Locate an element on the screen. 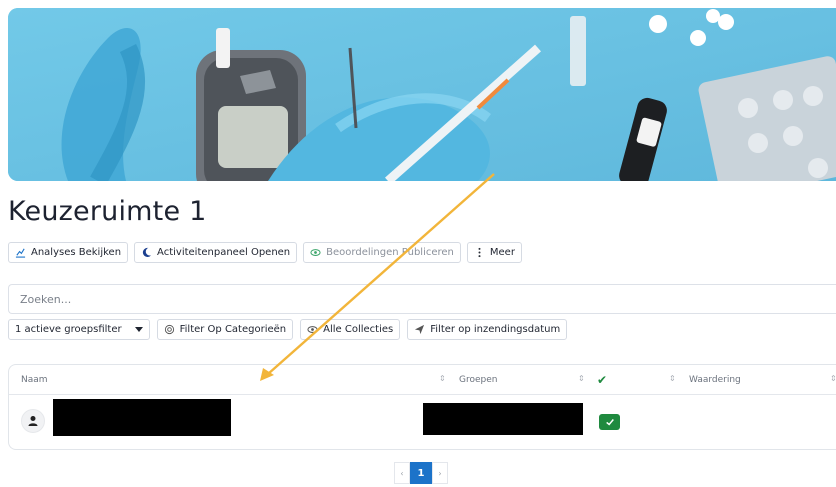 This screenshot has height=487, width=836. avatar is located at coordinates (33, 421).